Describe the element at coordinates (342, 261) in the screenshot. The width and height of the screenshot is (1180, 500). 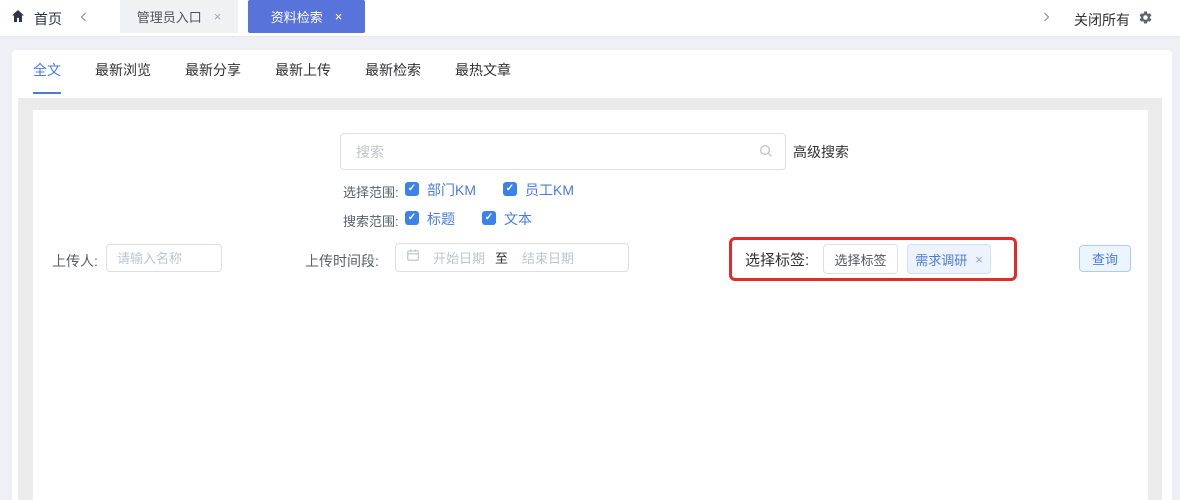
I see `upload-period-label: 上传时间段:` at that location.